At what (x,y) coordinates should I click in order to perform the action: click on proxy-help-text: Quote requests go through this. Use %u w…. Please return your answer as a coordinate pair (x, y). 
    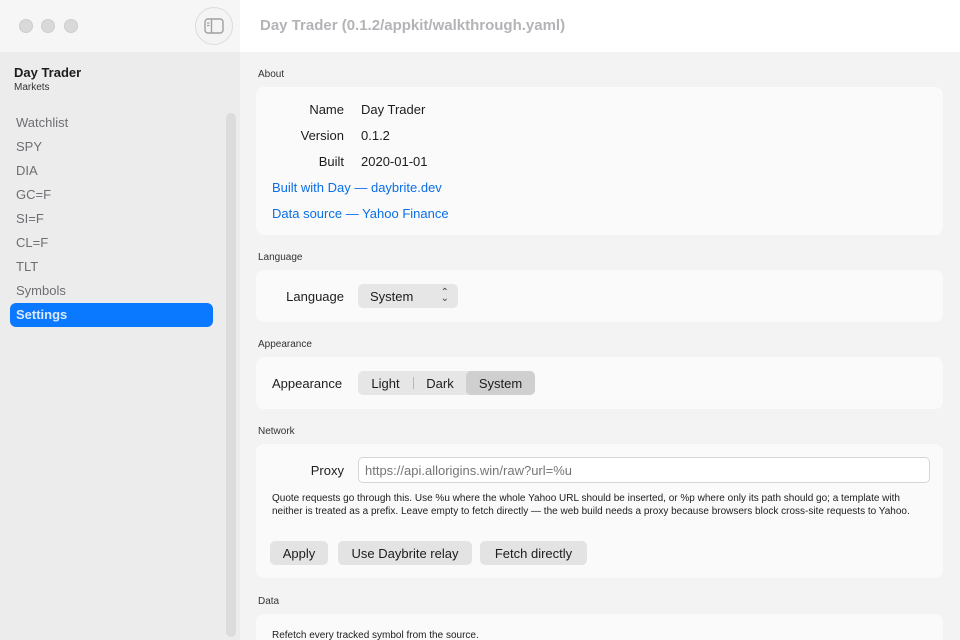
    Looking at the image, I should click on (591, 505).